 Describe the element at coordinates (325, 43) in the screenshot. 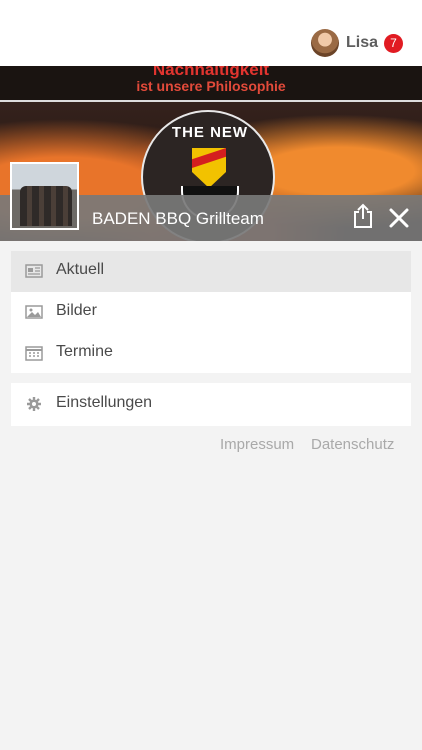

I see `user-avatar` at that location.